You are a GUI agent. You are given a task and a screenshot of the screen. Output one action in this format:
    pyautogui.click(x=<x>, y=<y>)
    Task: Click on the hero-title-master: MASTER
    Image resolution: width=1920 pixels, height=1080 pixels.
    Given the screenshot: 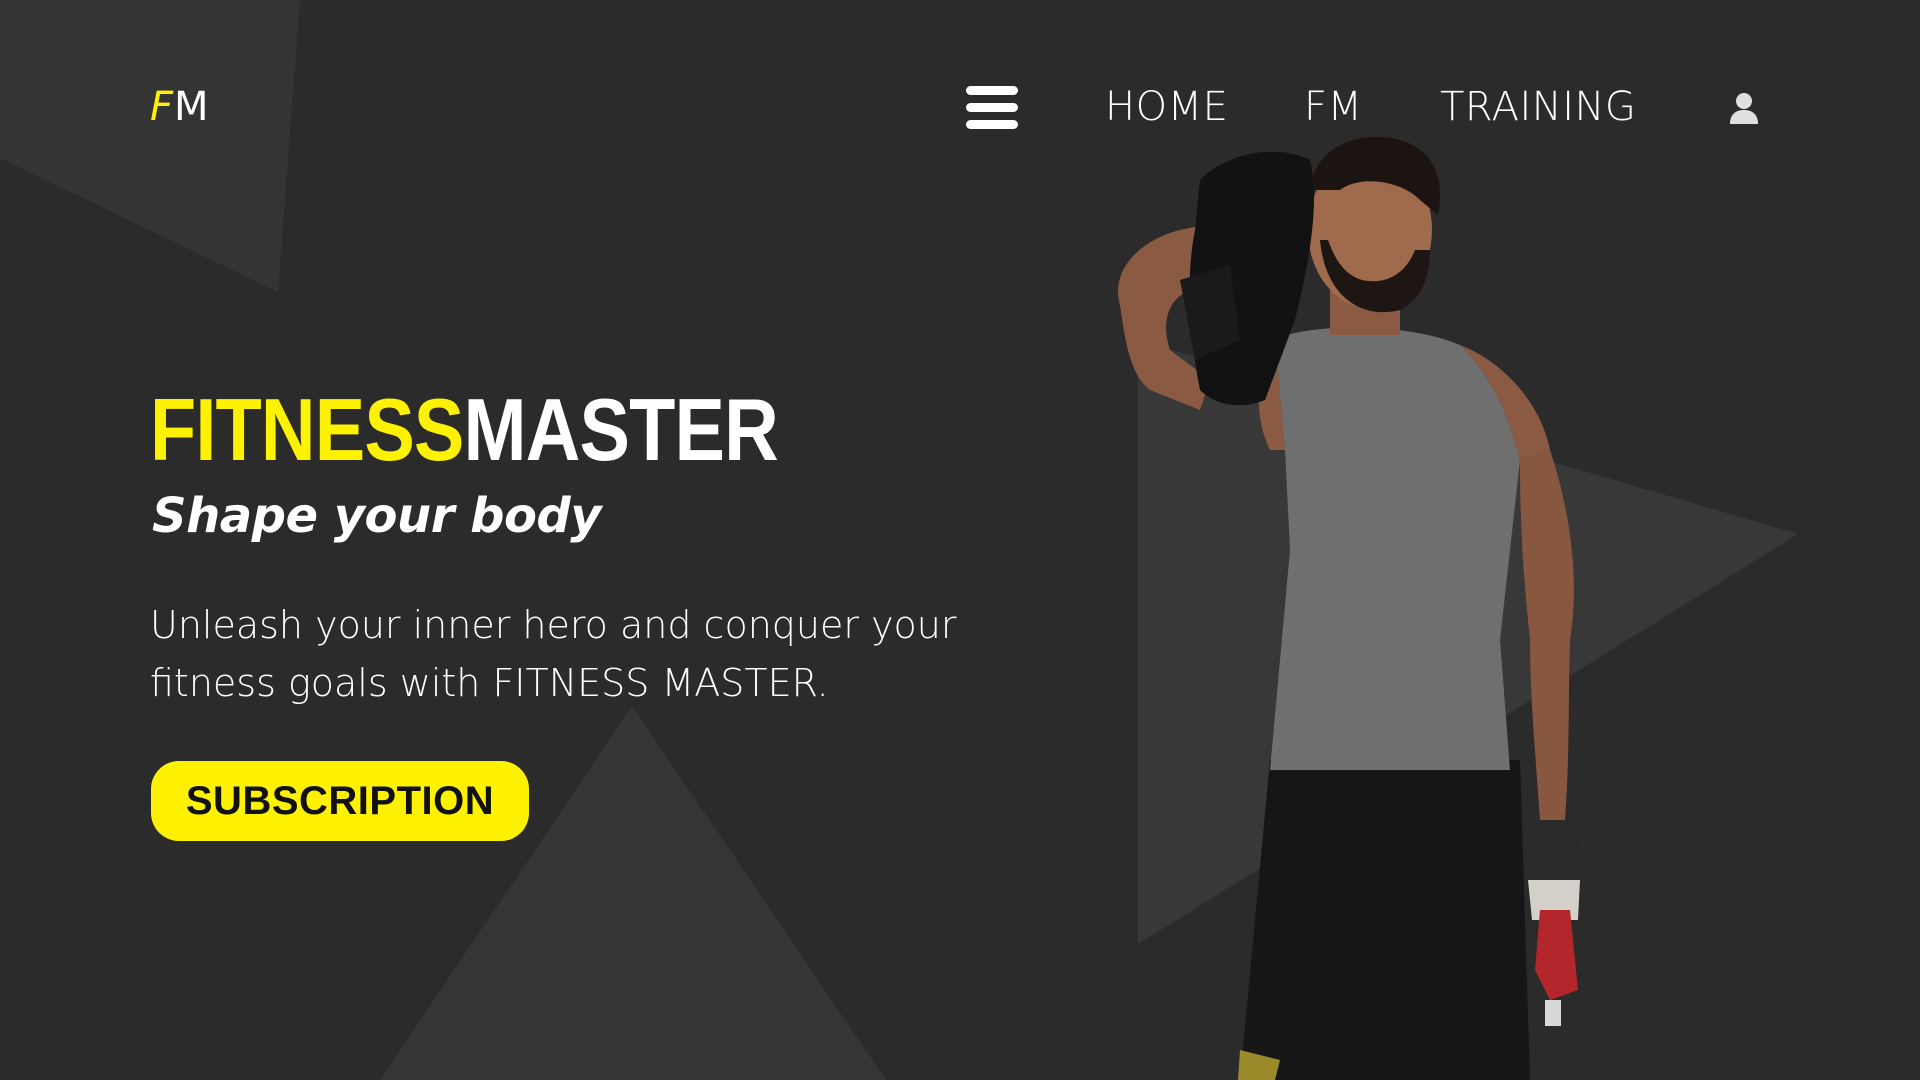 What is the action you would take?
    pyautogui.click(x=621, y=429)
    